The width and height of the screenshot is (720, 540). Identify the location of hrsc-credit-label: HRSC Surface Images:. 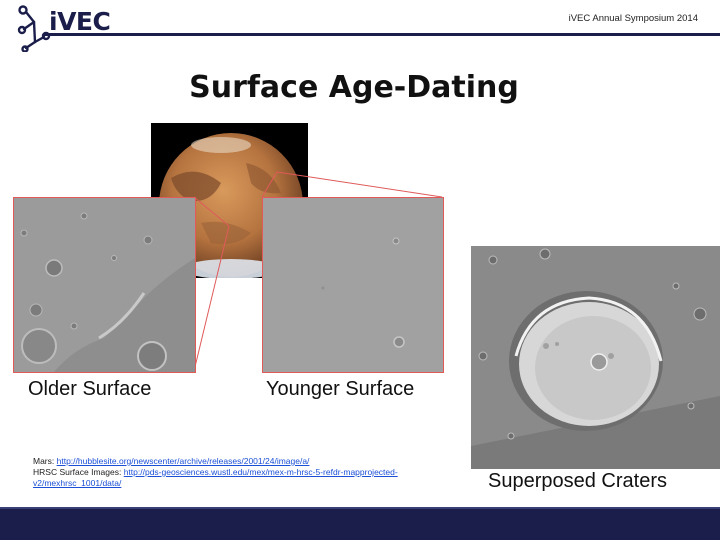
(78, 472).